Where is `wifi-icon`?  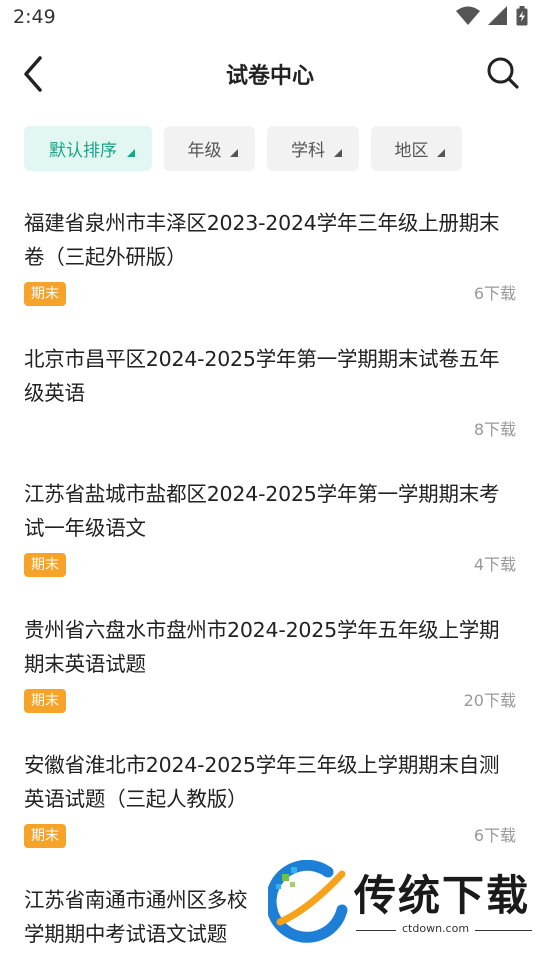 wifi-icon is located at coordinates (468, 15).